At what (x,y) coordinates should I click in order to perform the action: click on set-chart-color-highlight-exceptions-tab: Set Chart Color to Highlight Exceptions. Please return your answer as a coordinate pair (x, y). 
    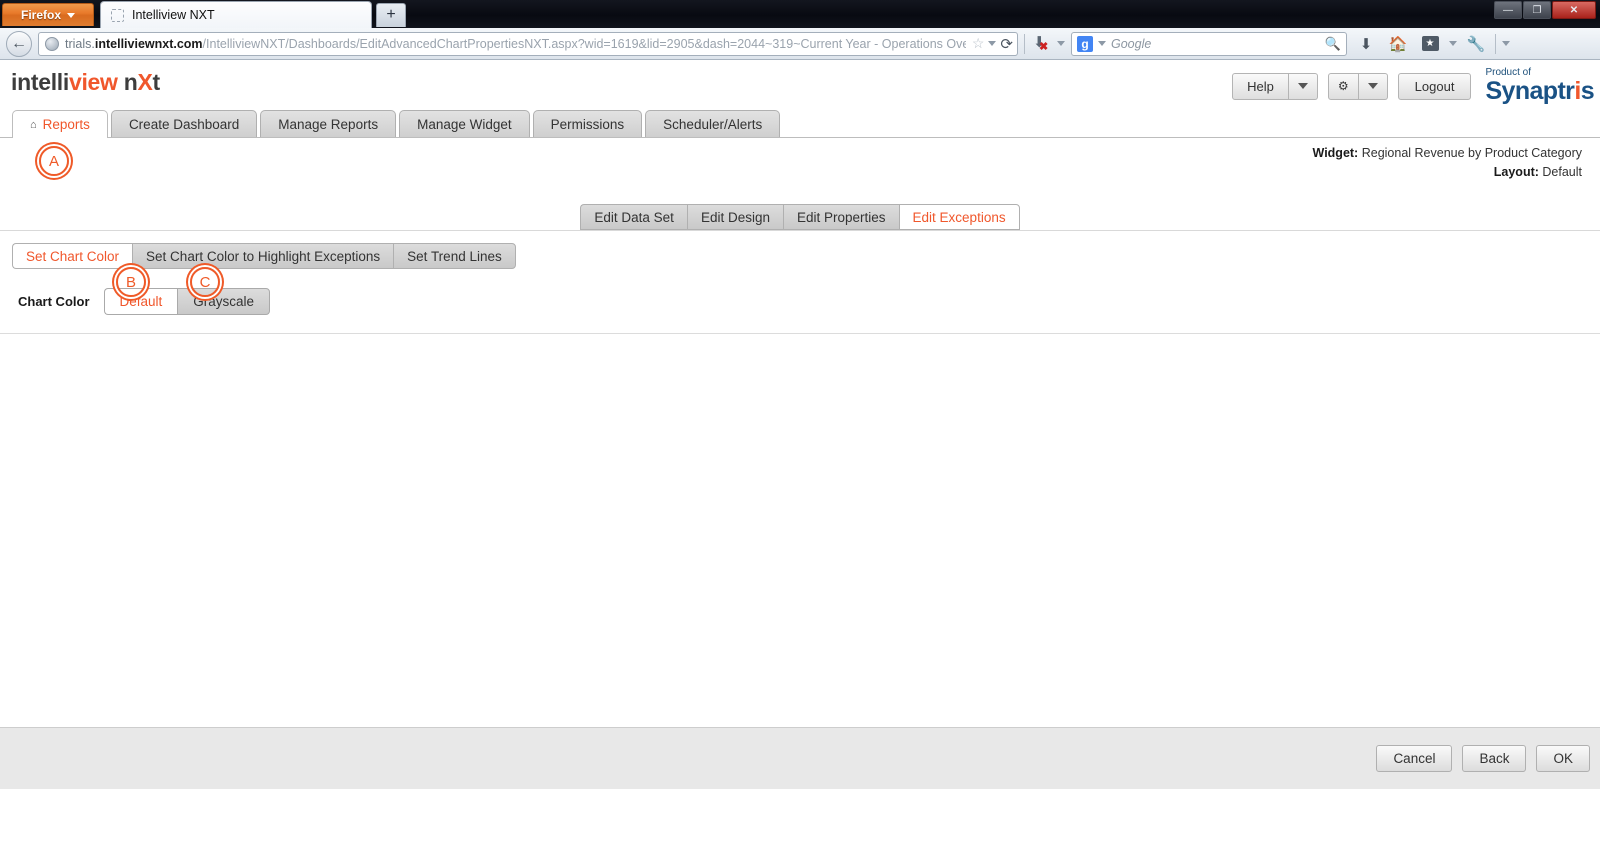
    Looking at the image, I should click on (263, 256).